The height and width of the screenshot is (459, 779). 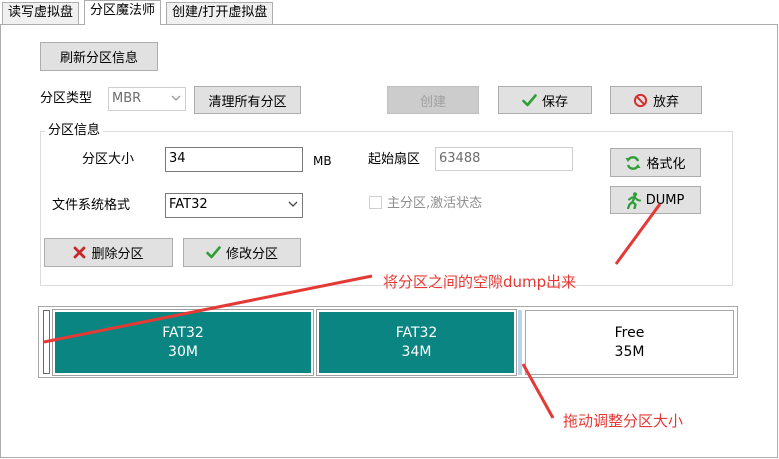 I want to click on tab-partition-wizard: 分区魔法师, so click(x=123, y=12).